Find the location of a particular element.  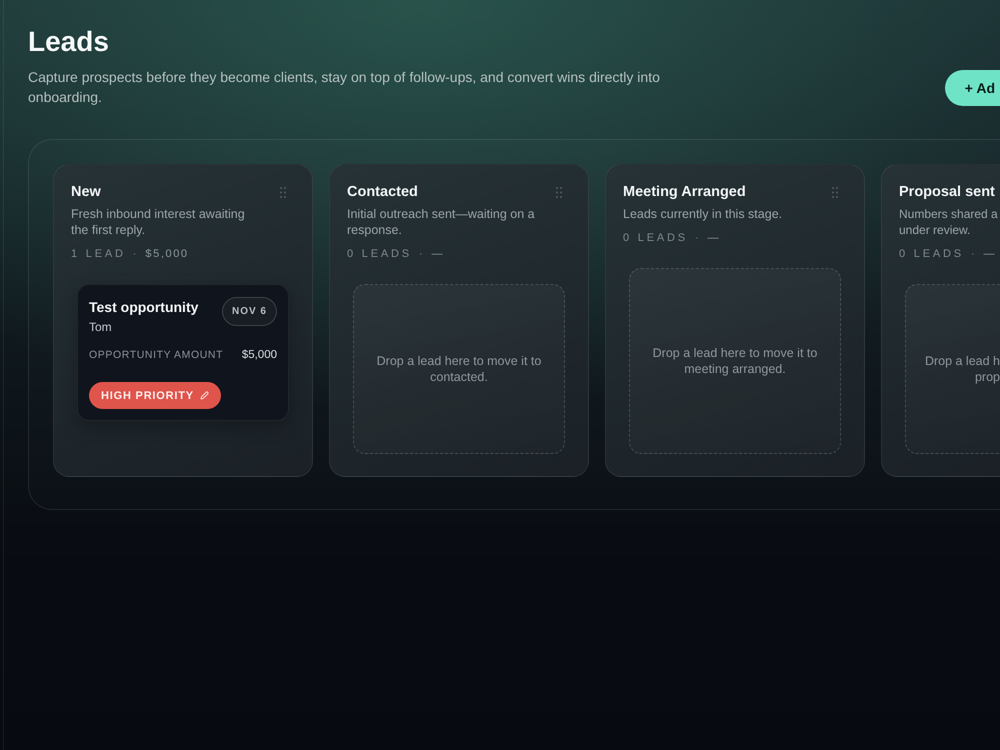

lead-title: Test opportunity is located at coordinates (143, 307).